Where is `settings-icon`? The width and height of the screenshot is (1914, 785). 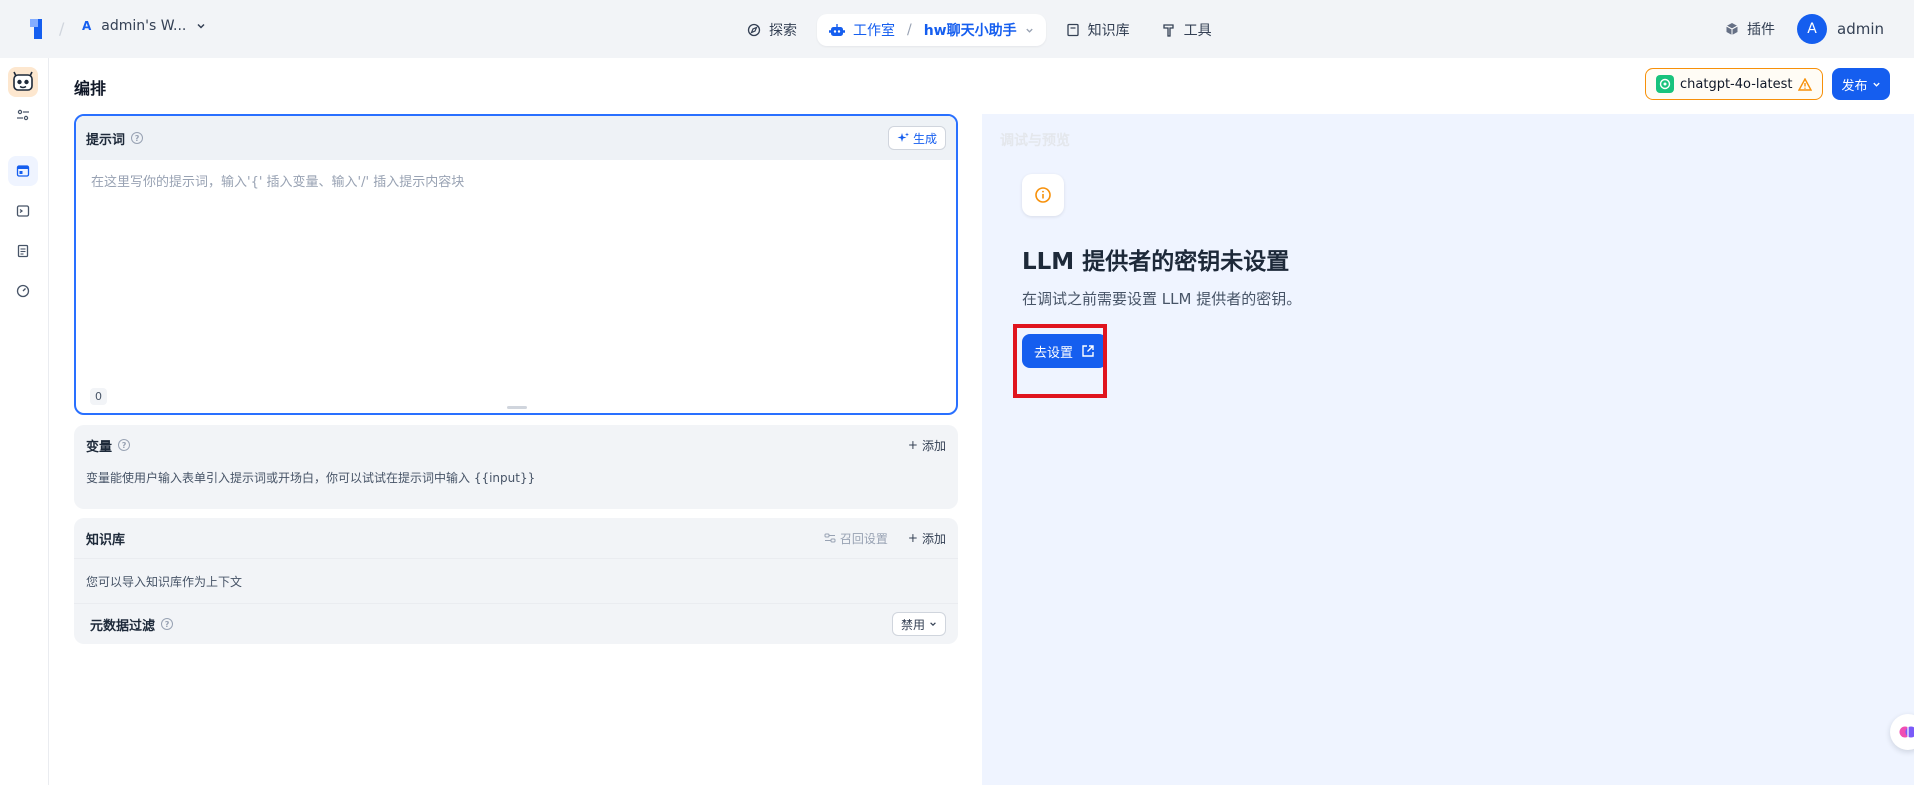
settings-icon is located at coordinates (830, 538).